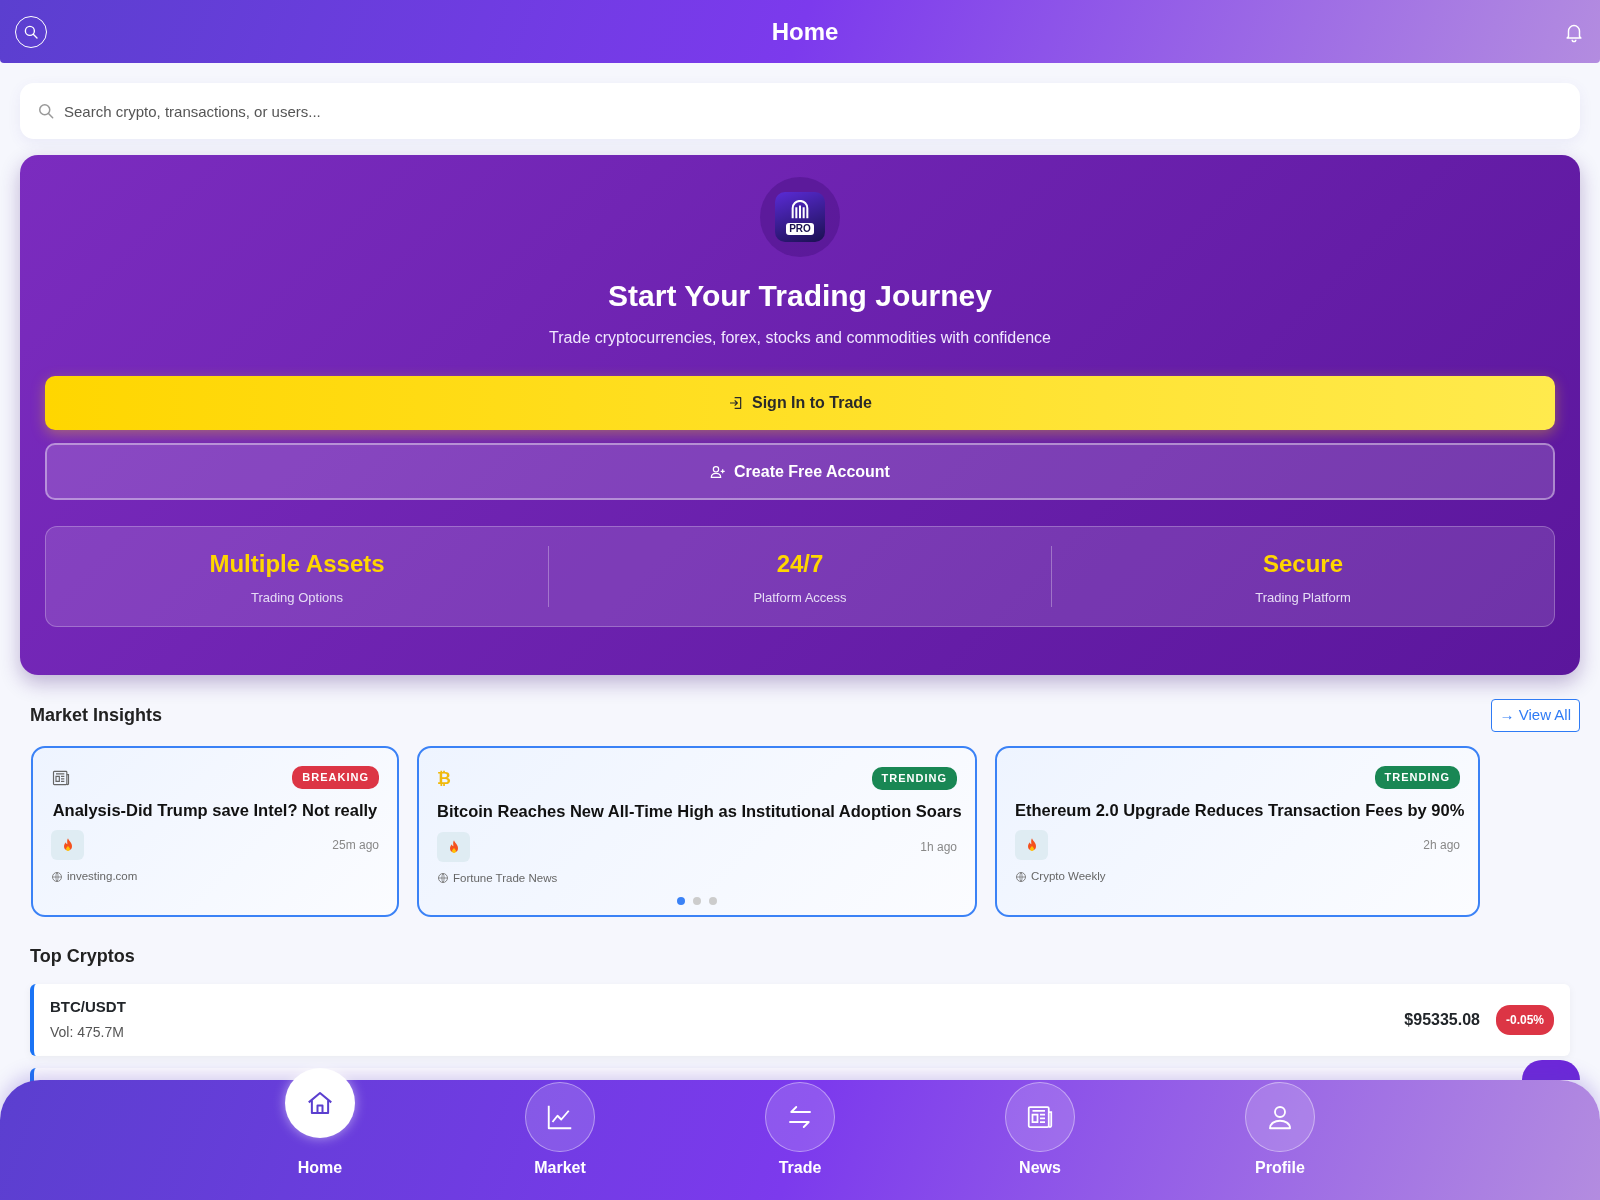 This screenshot has height=1200, width=1600. I want to click on news-time: 1h ago, so click(938, 847).